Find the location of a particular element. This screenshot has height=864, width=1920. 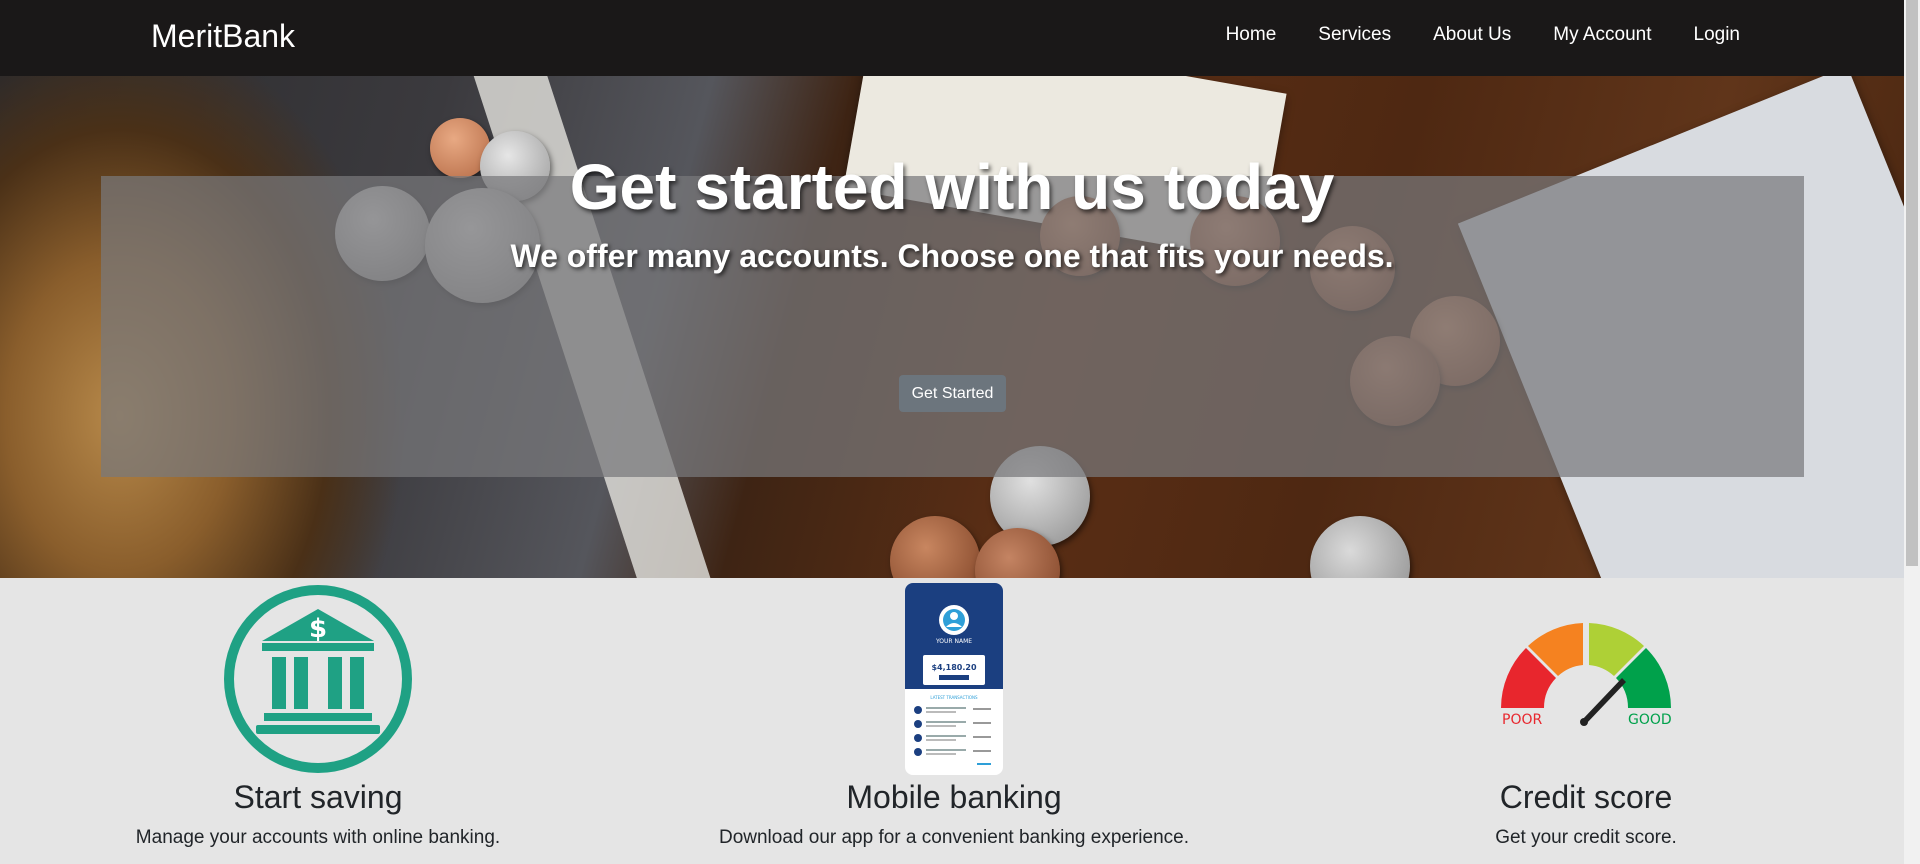

nav-services: Services is located at coordinates (1354, 35).